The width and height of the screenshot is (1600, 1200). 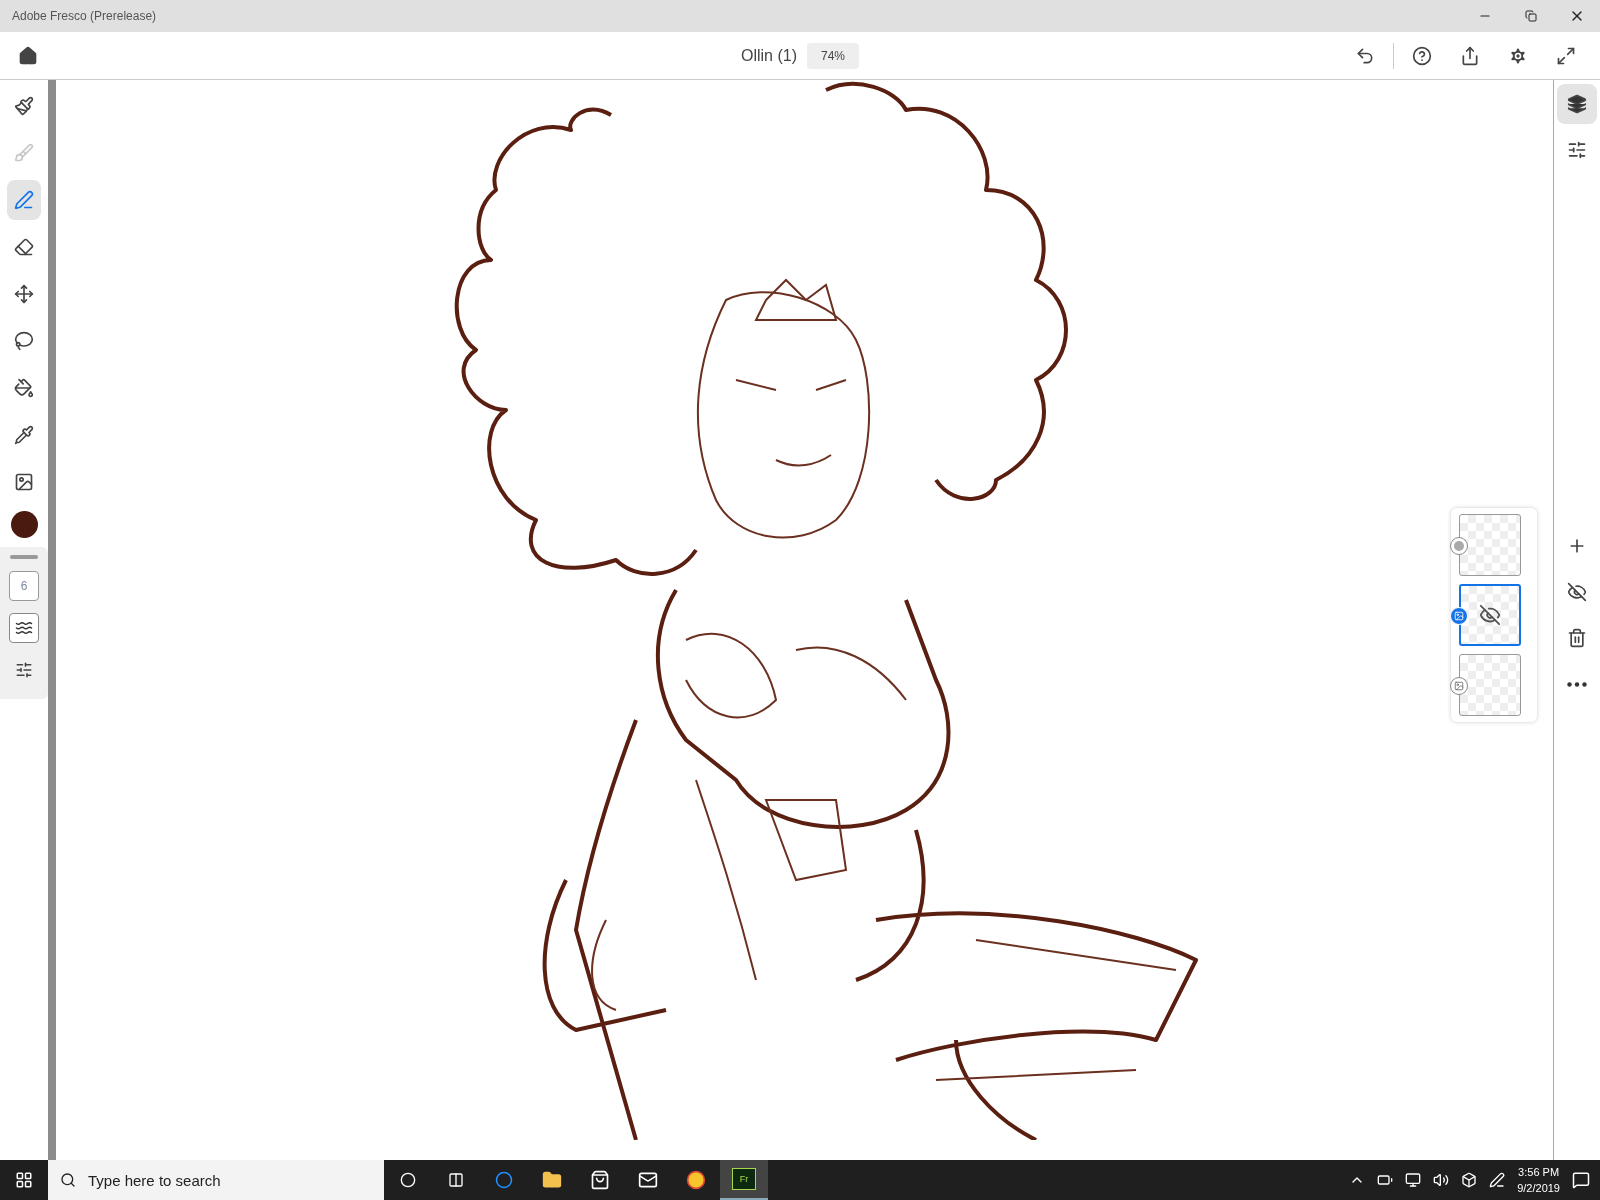 What do you see at coordinates (1470, 55) in the screenshot?
I see `share-icon` at bounding box center [1470, 55].